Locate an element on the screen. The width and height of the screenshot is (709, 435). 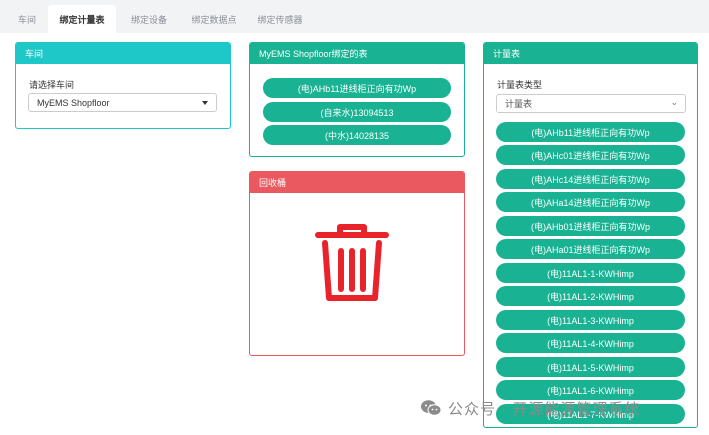
trash-icon is located at coordinates (352, 262).